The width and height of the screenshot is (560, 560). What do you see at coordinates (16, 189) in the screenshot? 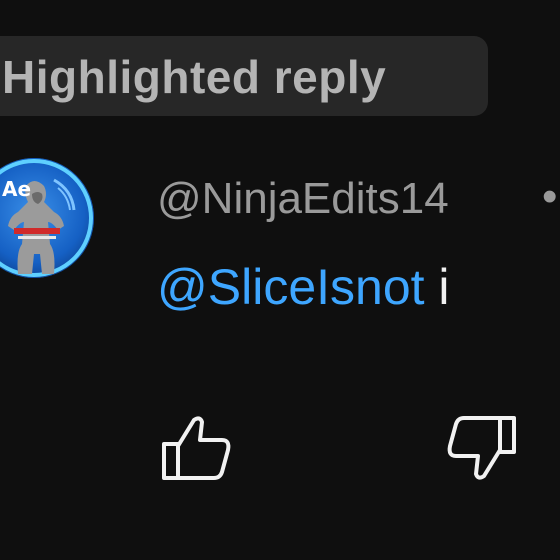
I see `svg-text: Ae` at bounding box center [16, 189].